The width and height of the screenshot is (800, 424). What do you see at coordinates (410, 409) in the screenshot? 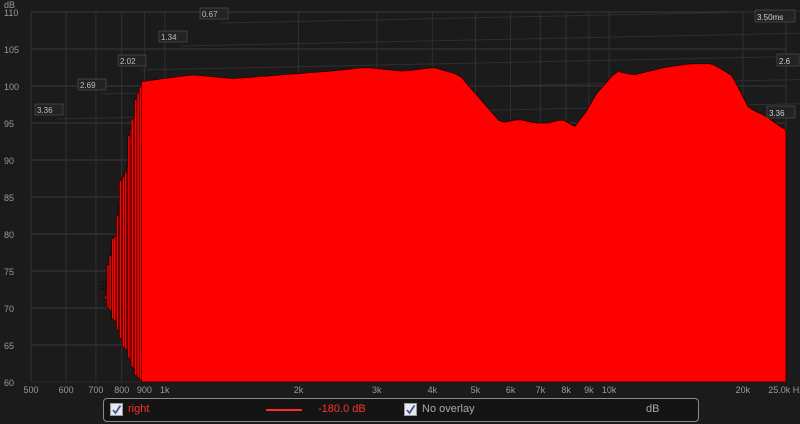
I see `overlay-checkbox` at bounding box center [410, 409].